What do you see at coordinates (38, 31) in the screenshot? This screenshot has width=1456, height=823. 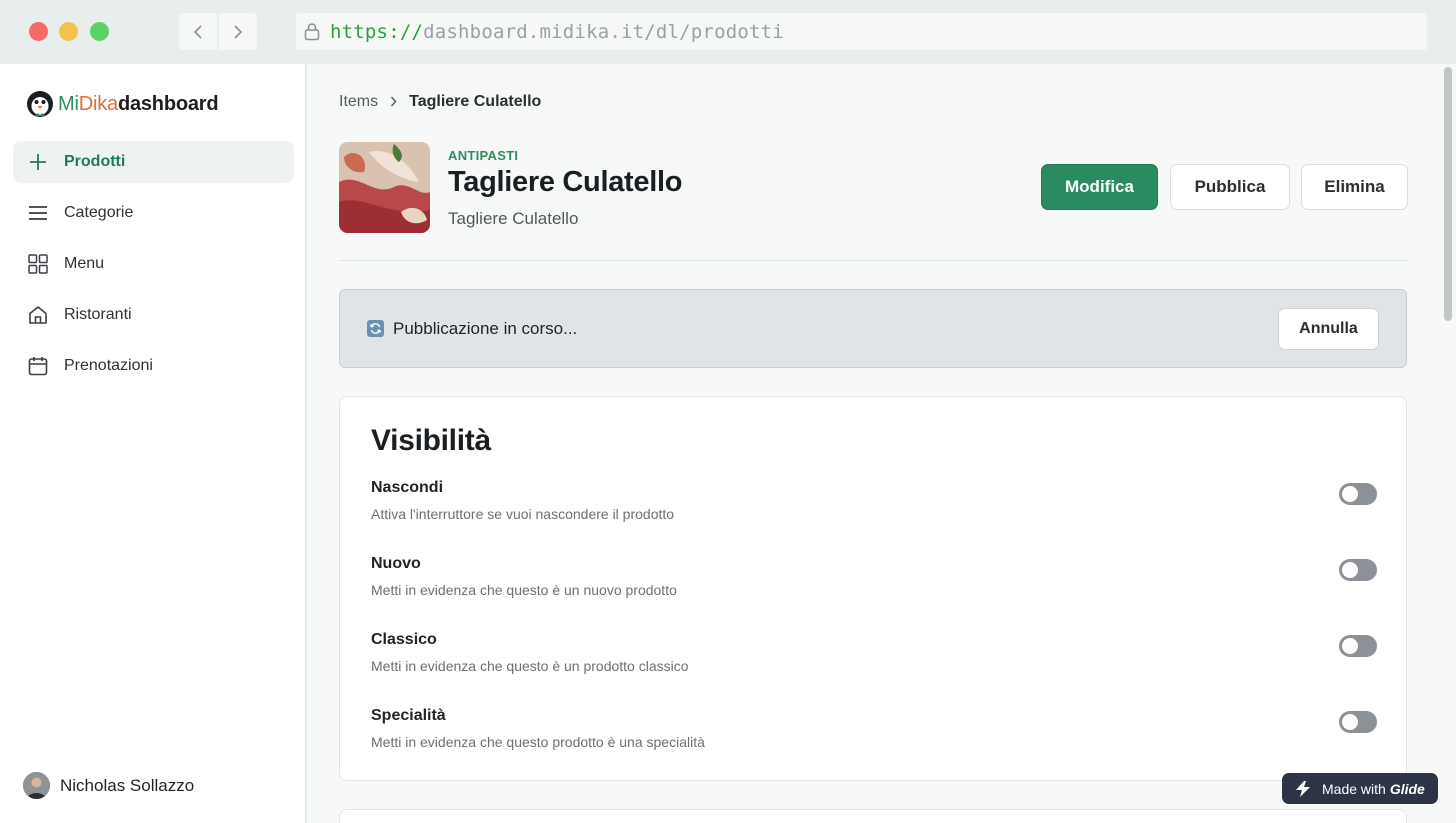 I see `close-window-button` at bounding box center [38, 31].